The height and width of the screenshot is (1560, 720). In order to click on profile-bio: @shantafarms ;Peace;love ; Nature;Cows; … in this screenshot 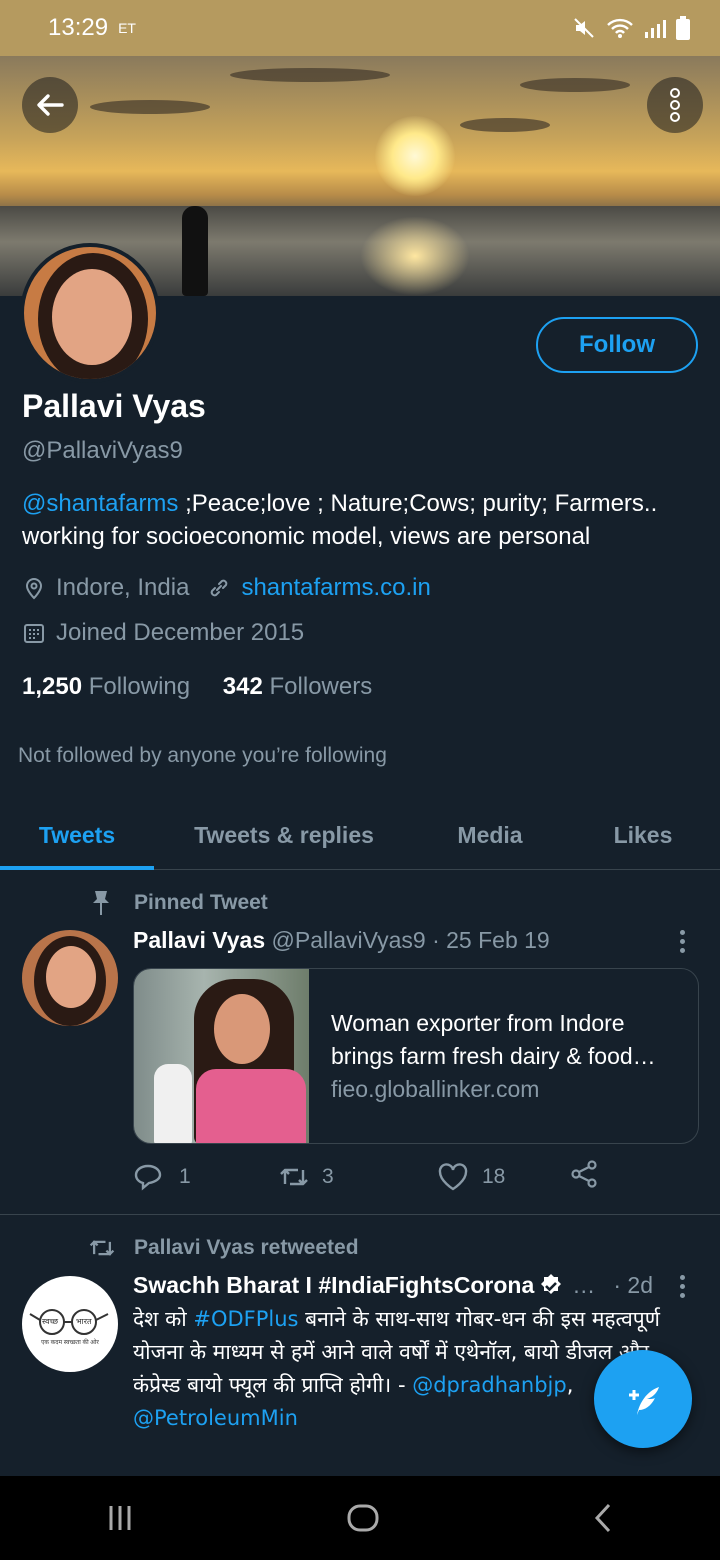, I will do `click(362, 520)`.